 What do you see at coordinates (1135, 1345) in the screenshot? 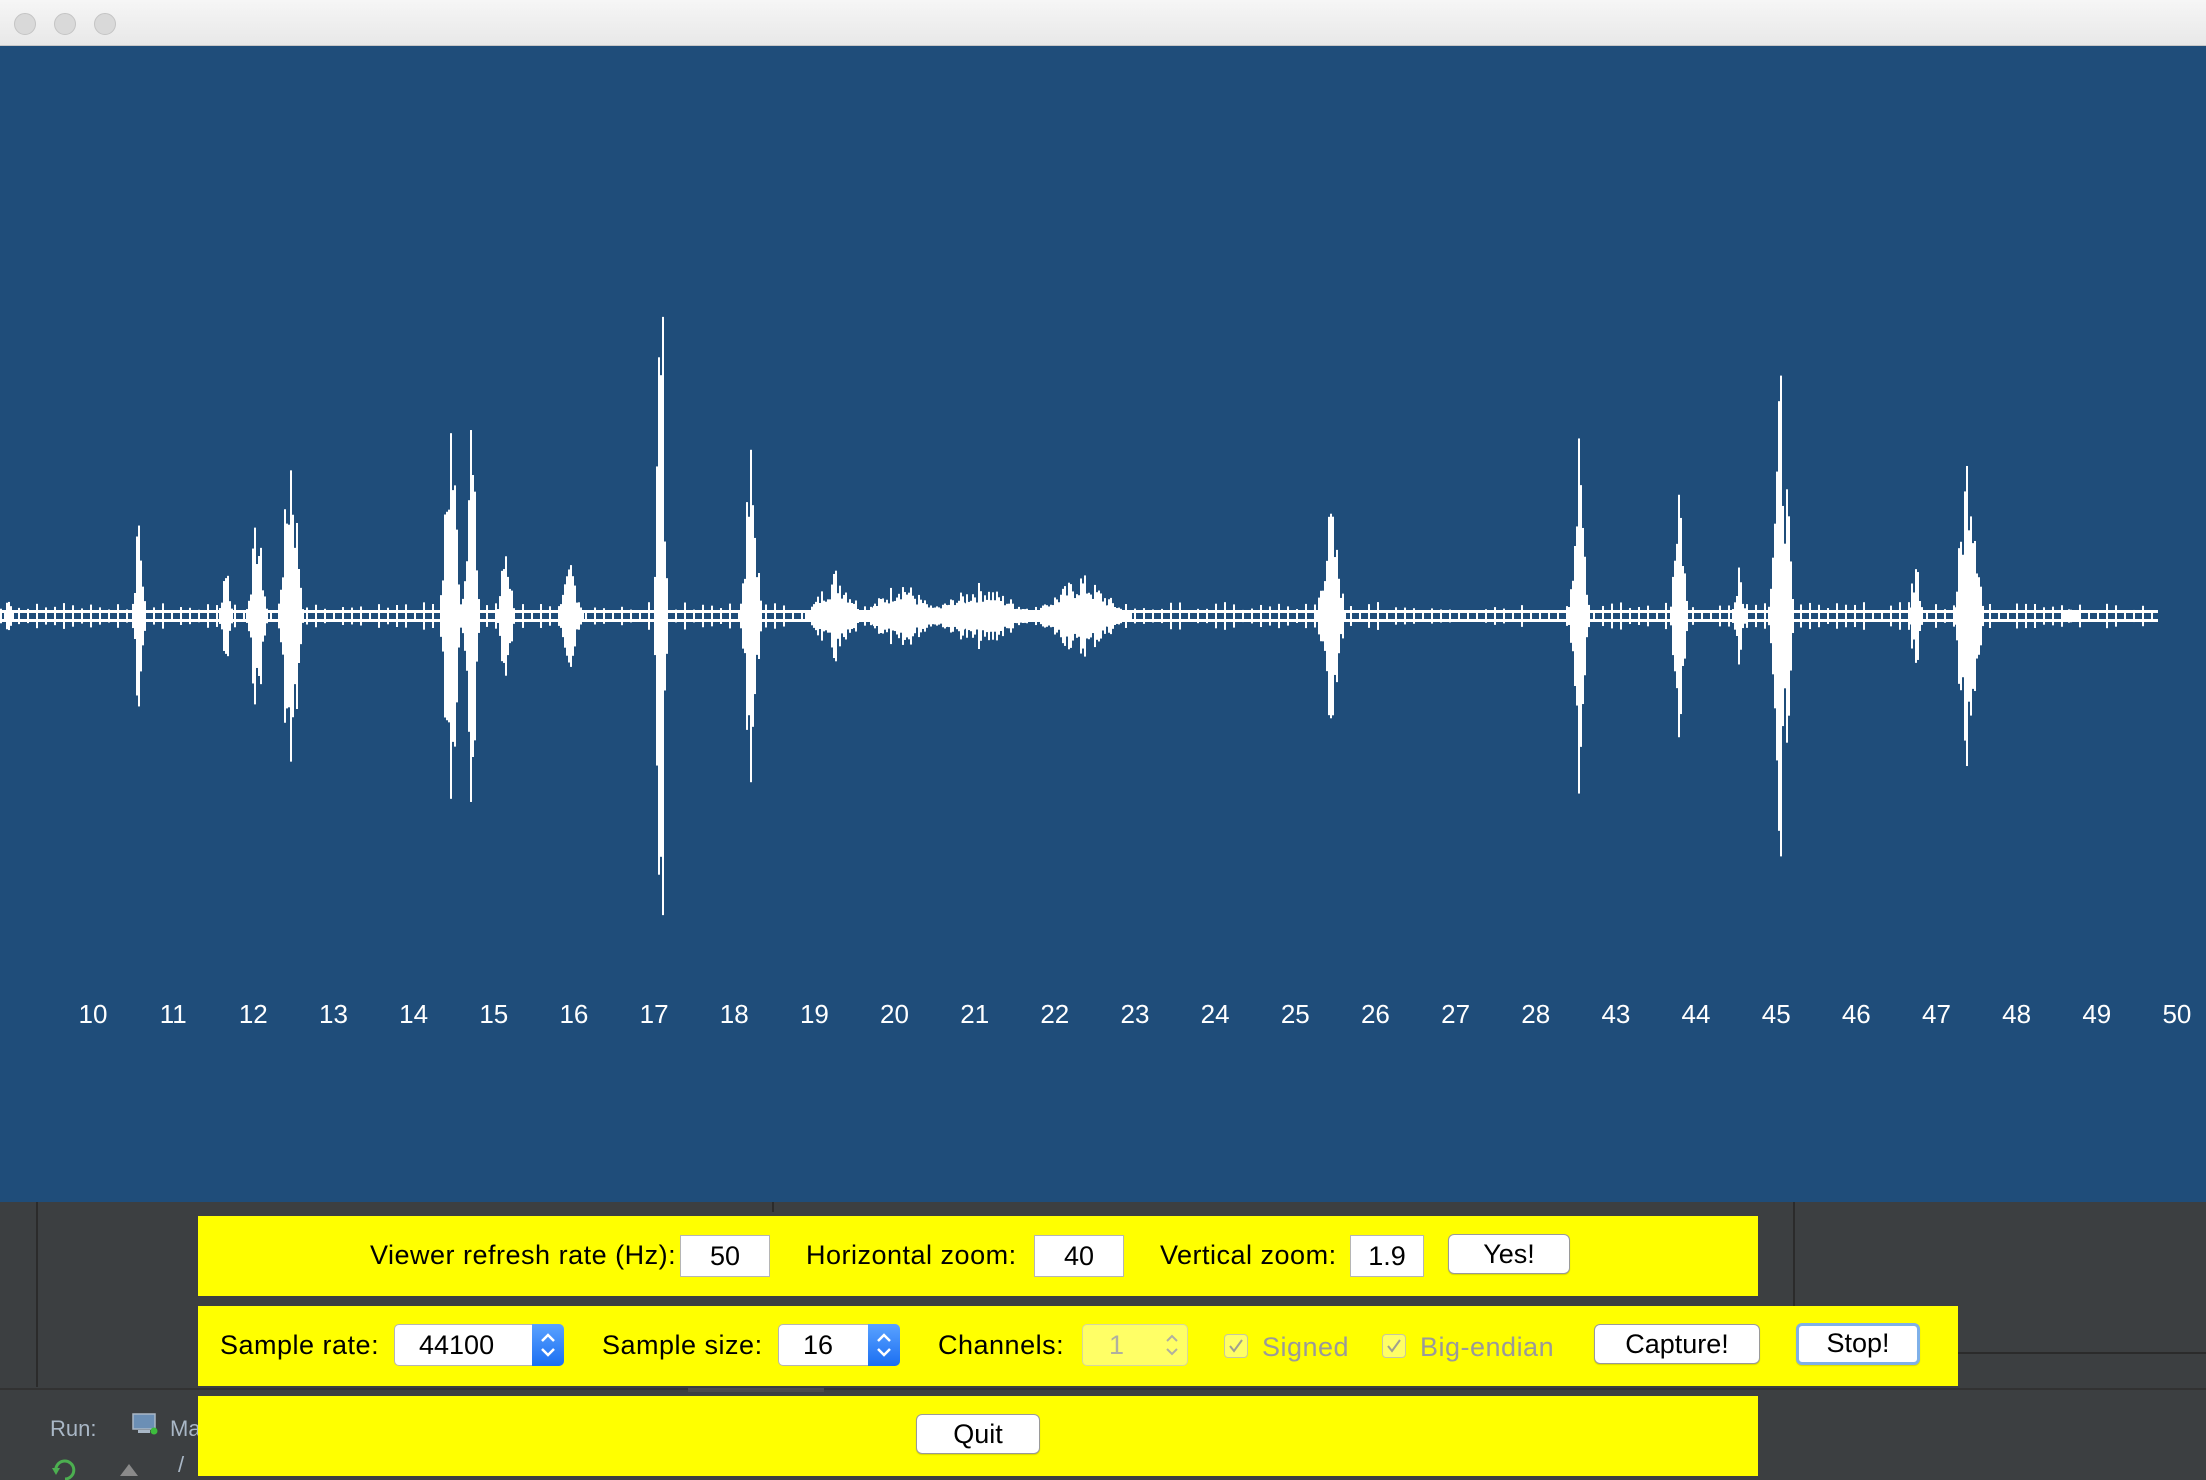
I see `channels-spinner: 1` at bounding box center [1135, 1345].